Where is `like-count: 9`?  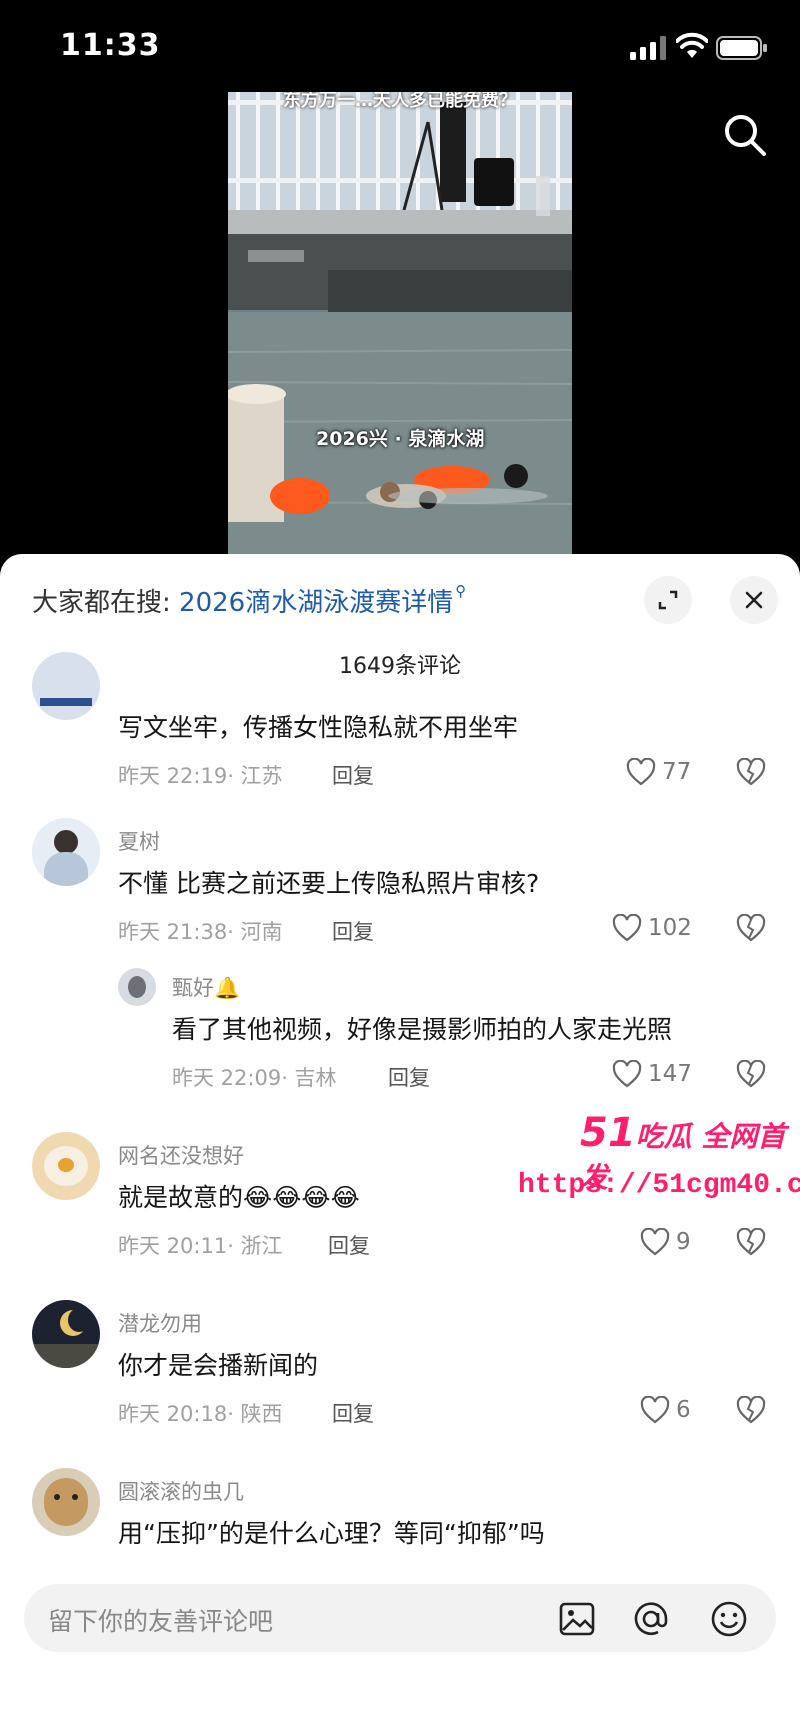 like-count: 9 is located at coordinates (683, 1242).